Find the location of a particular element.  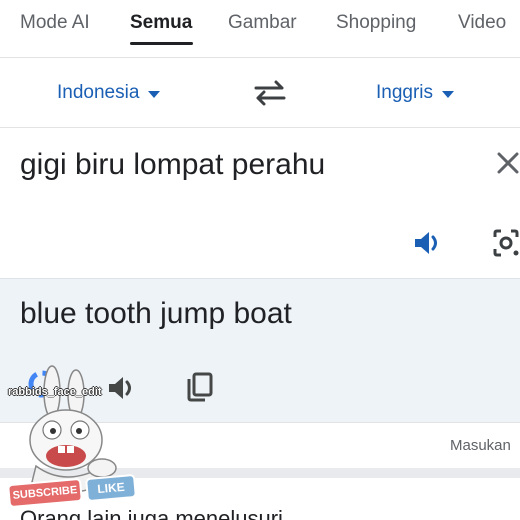

speaker-icon is located at coordinates (428, 243).